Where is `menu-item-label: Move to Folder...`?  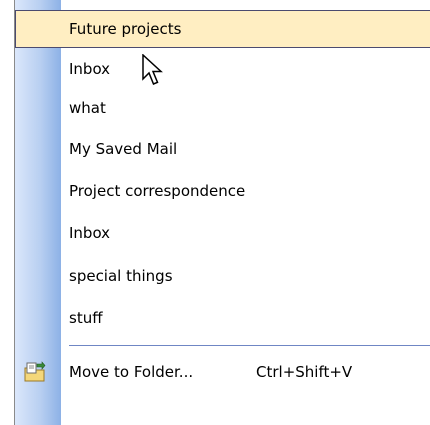
menu-item-label: Move to Folder... is located at coordinates (131, 372).